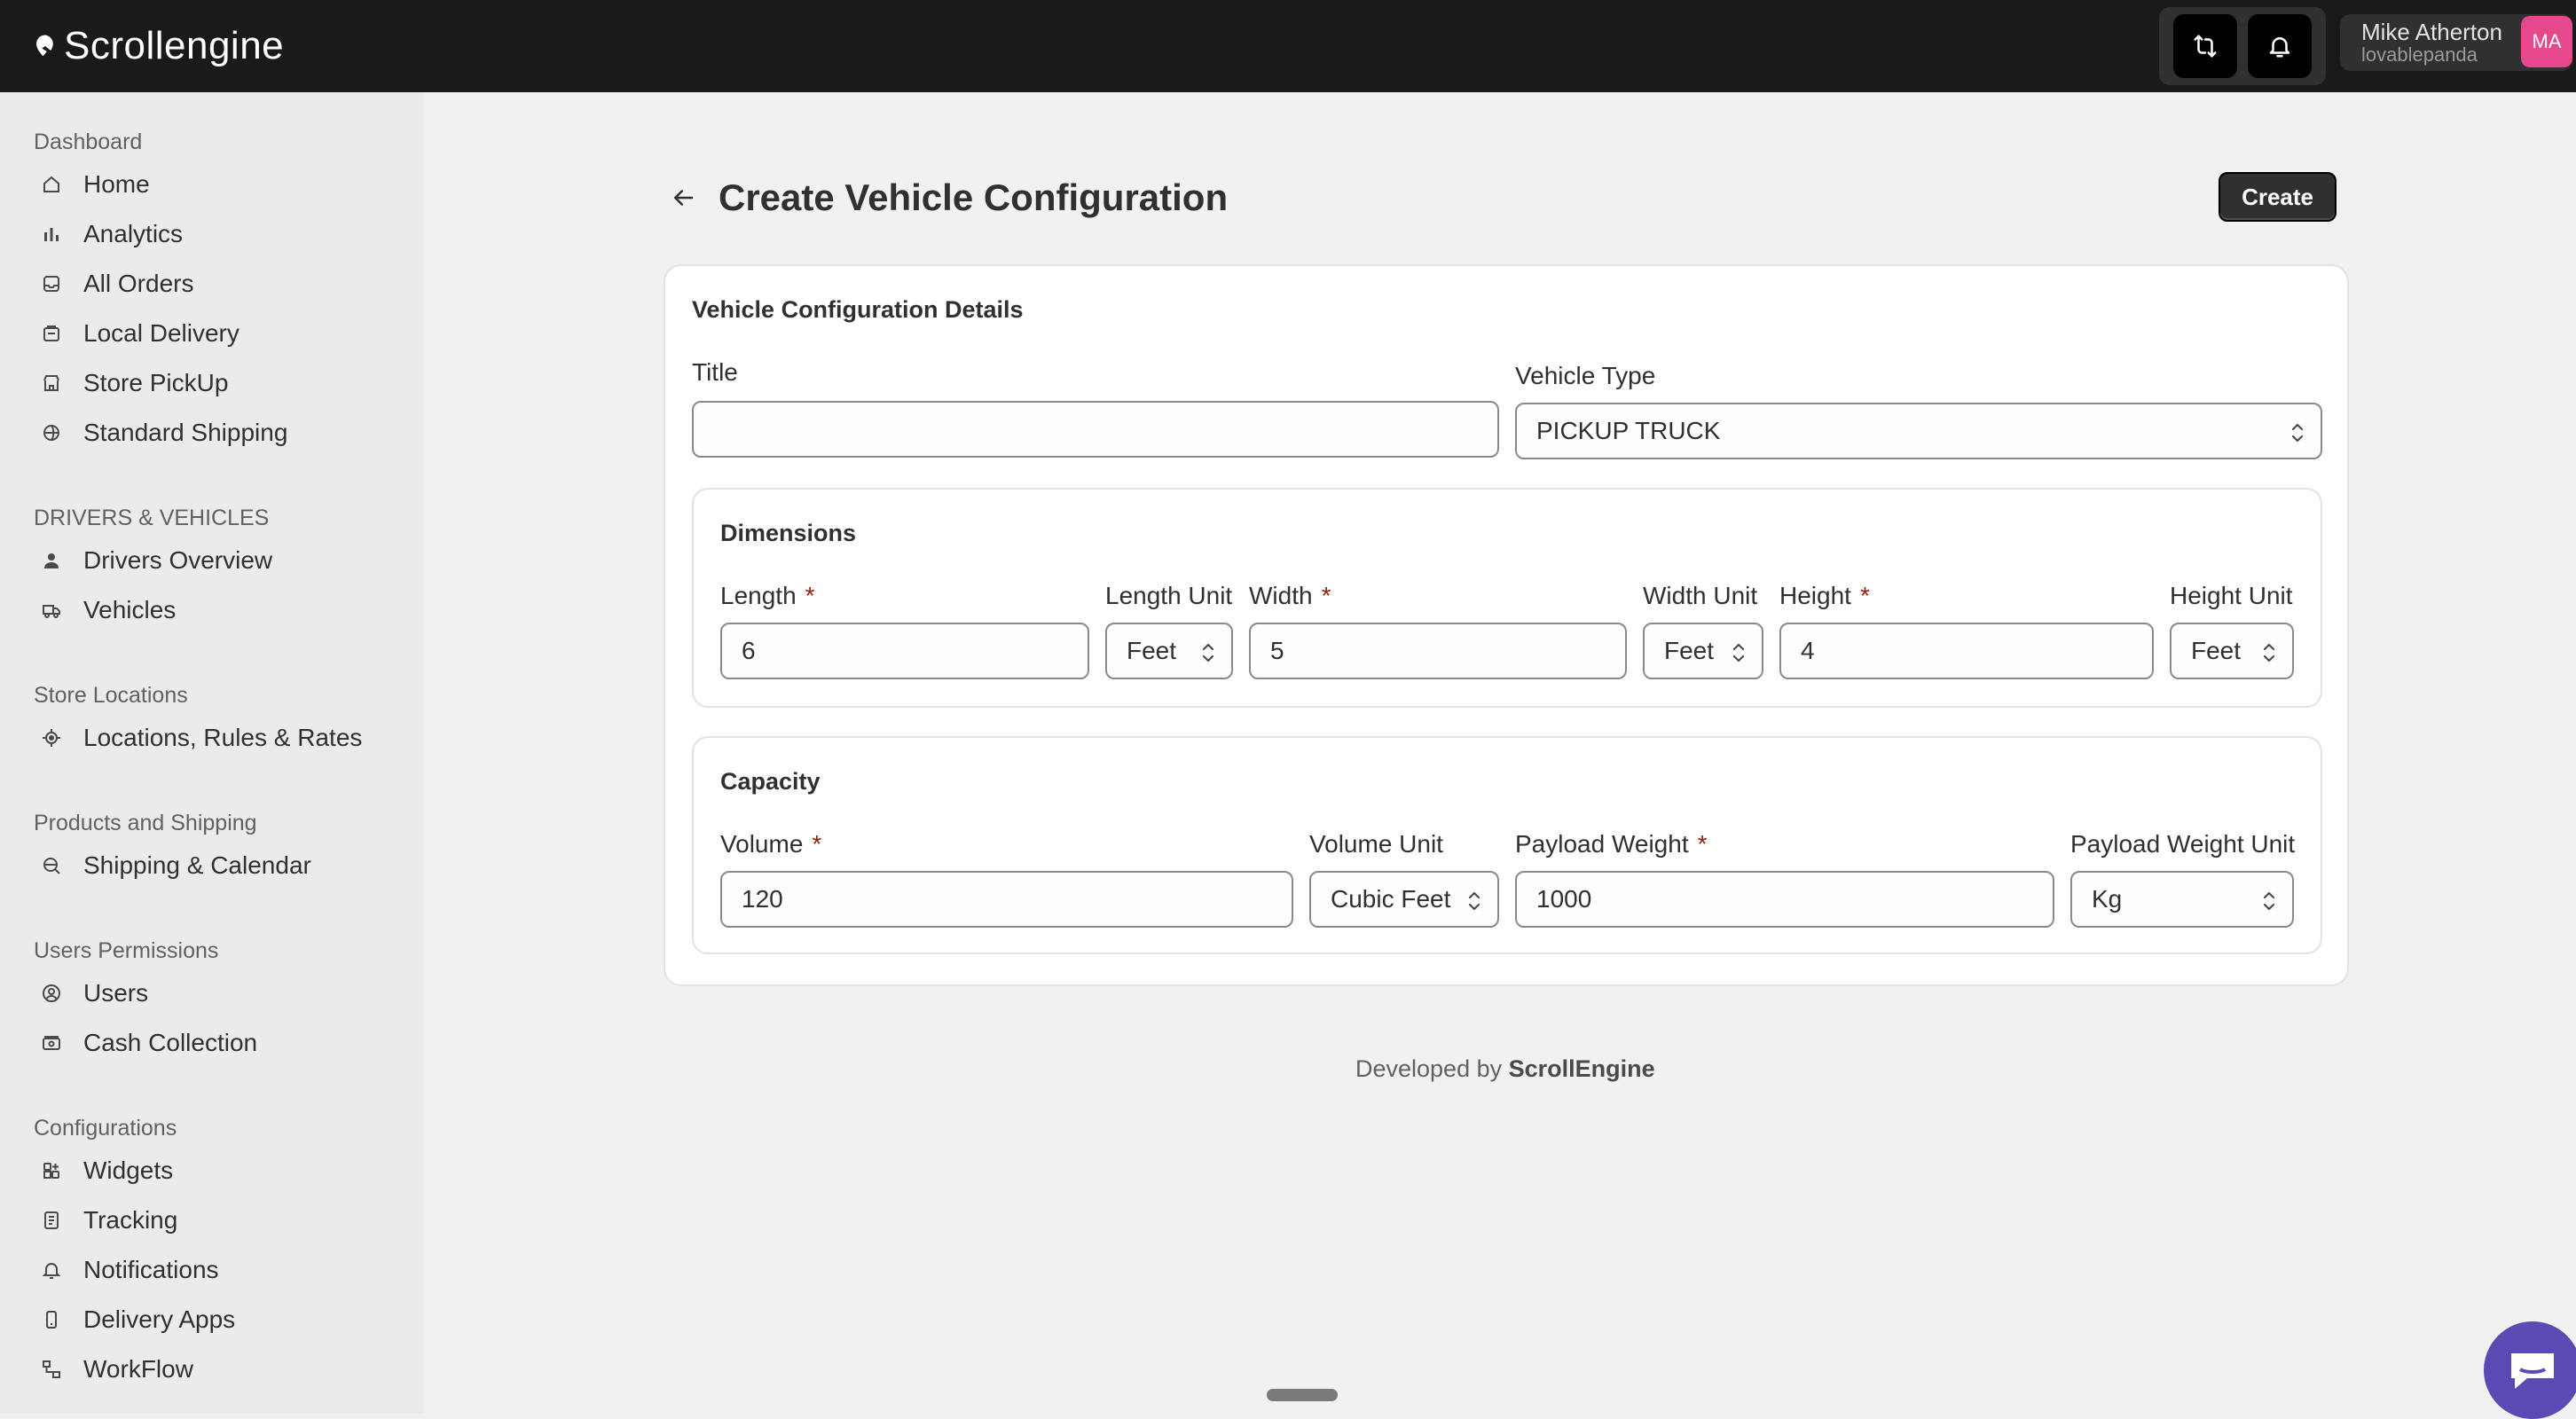 This screenshot has width=2576, height=1419. I want to click on truck-icon, so click(51, 610).